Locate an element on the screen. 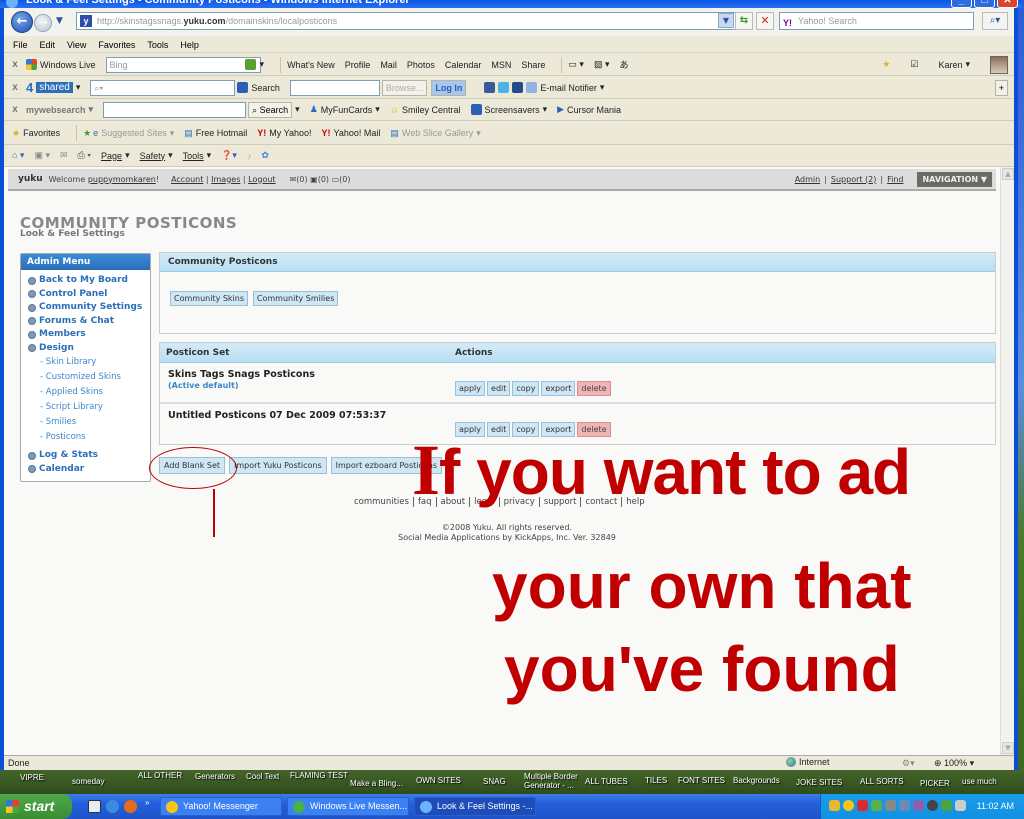  volume-icon is located at coordinates (890, 805).